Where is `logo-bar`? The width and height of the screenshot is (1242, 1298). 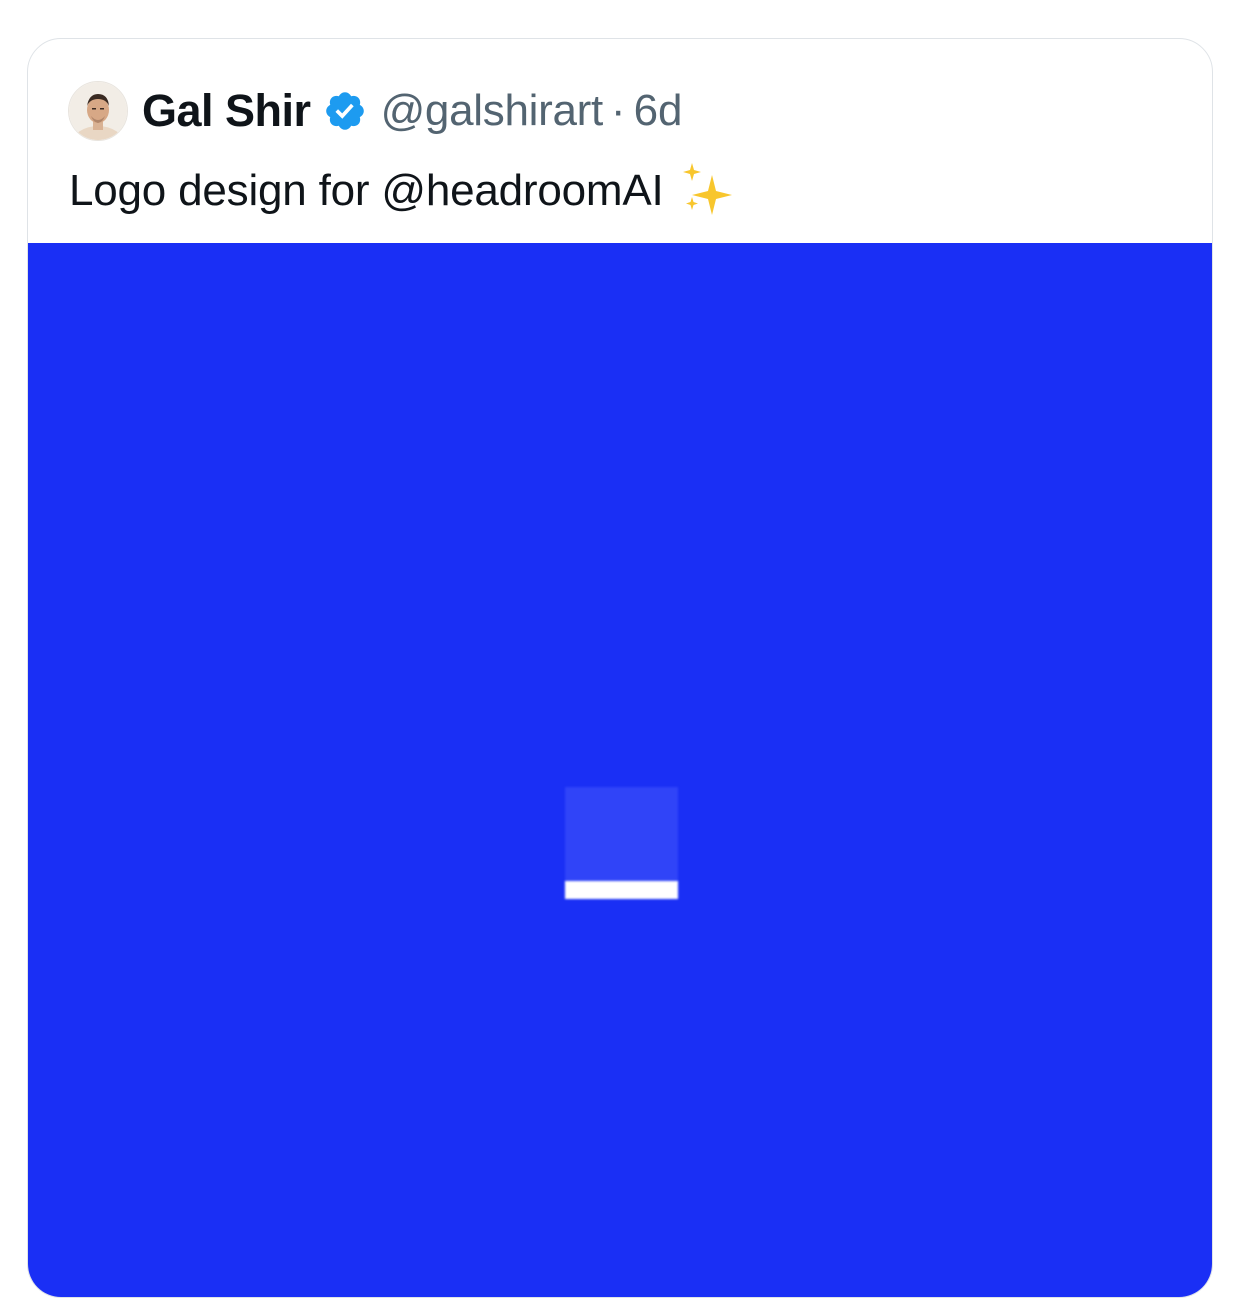 logo-bar is located at coordinates (621, 890).